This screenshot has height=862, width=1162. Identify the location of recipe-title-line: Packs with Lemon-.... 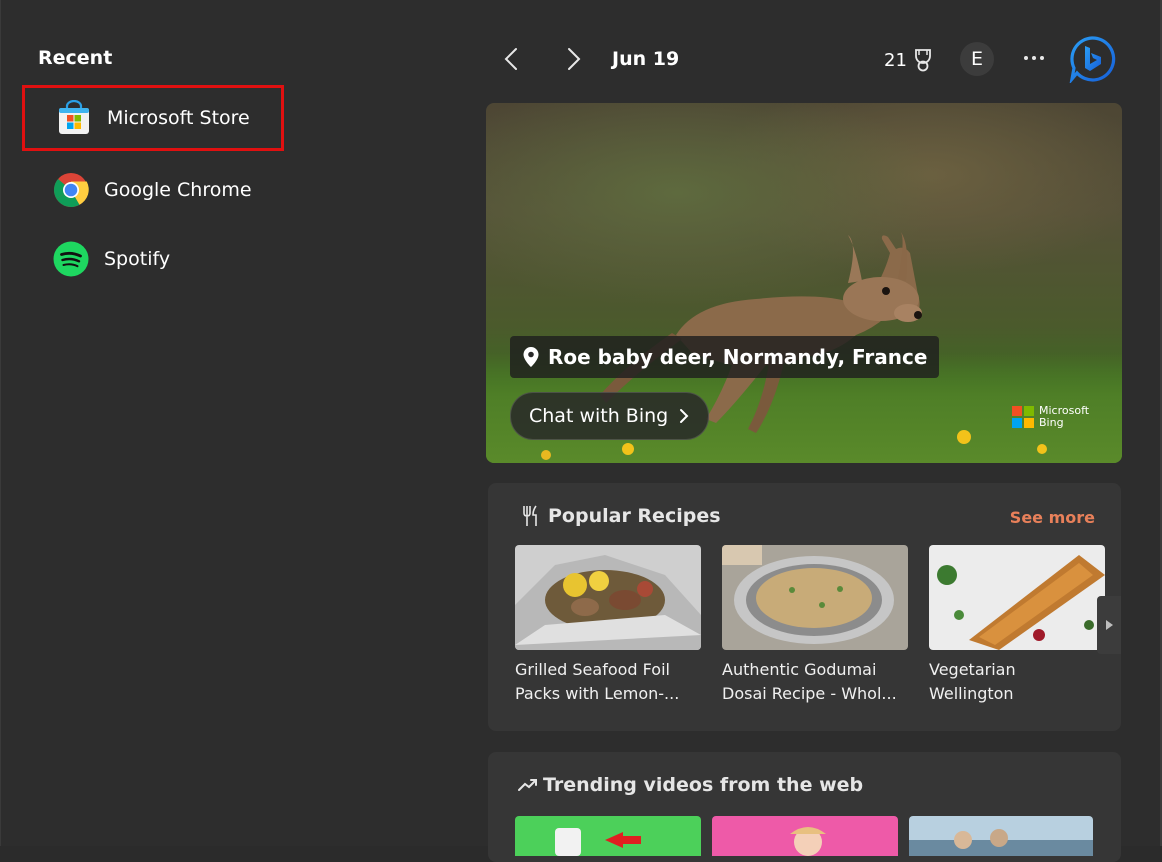
(597, 693).